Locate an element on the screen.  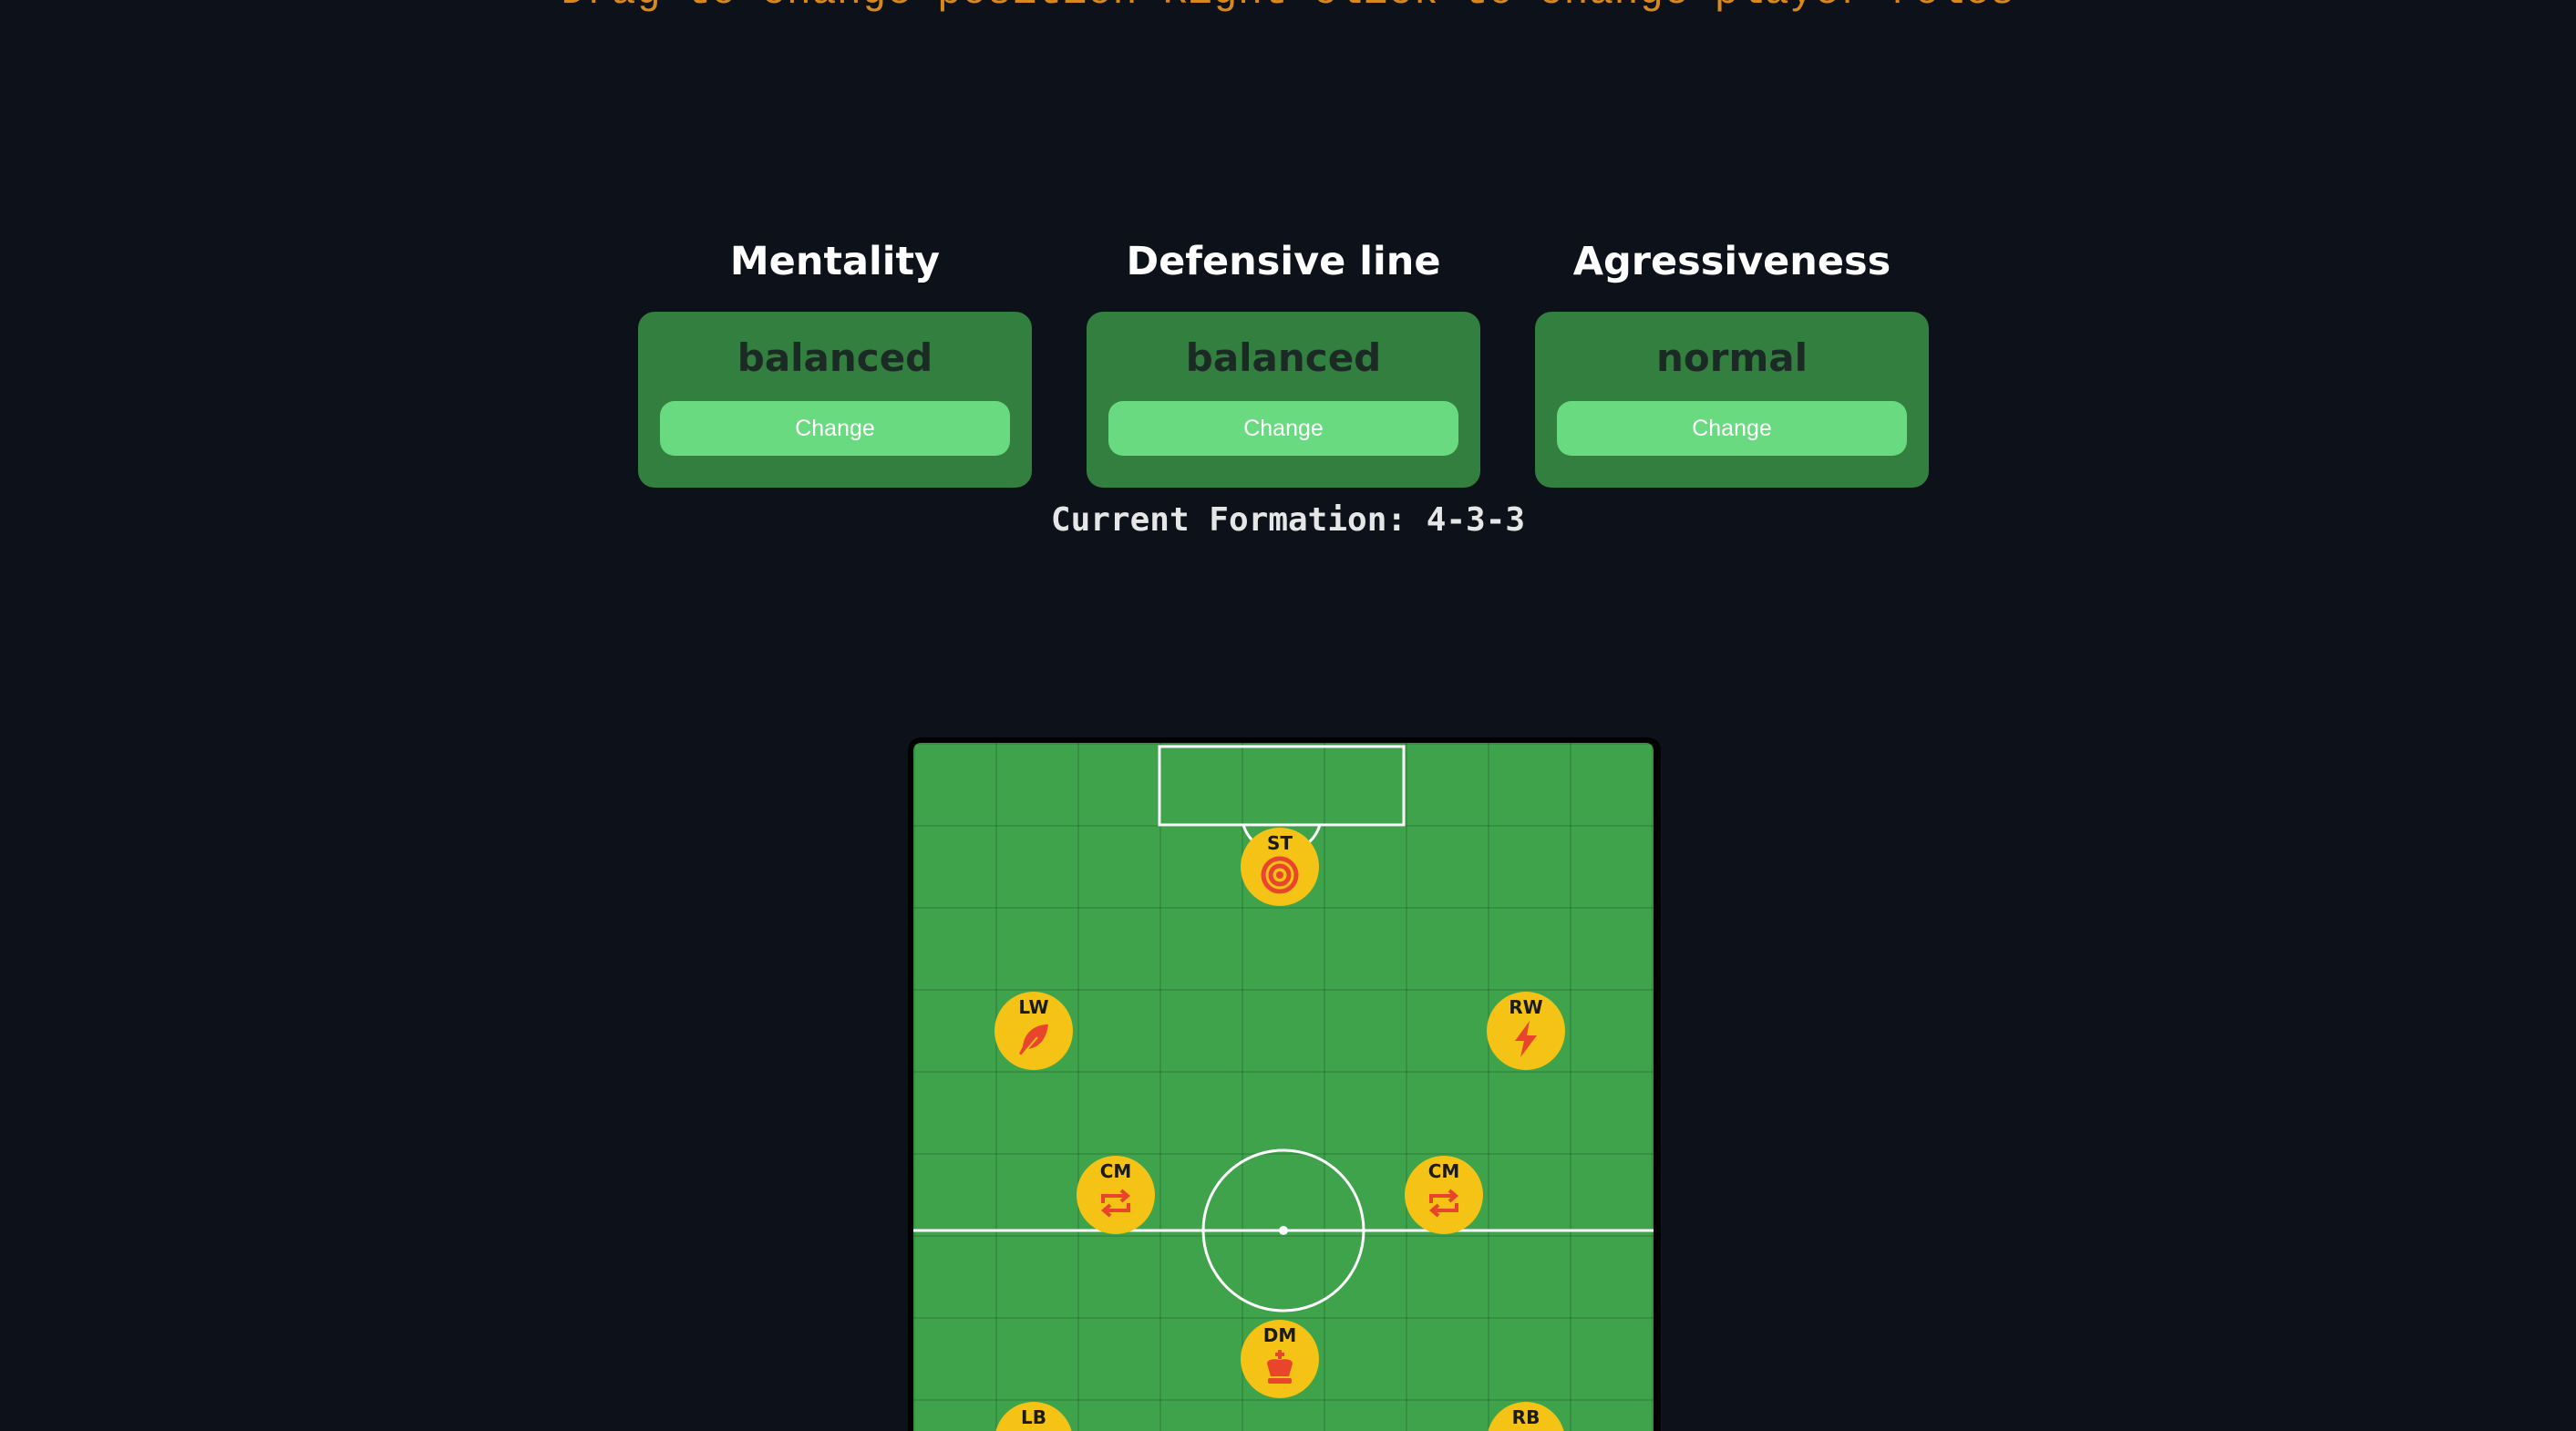
football-pitch: ST LW RW CM CM DM LB RB is located at coordinates (1283, 1087).